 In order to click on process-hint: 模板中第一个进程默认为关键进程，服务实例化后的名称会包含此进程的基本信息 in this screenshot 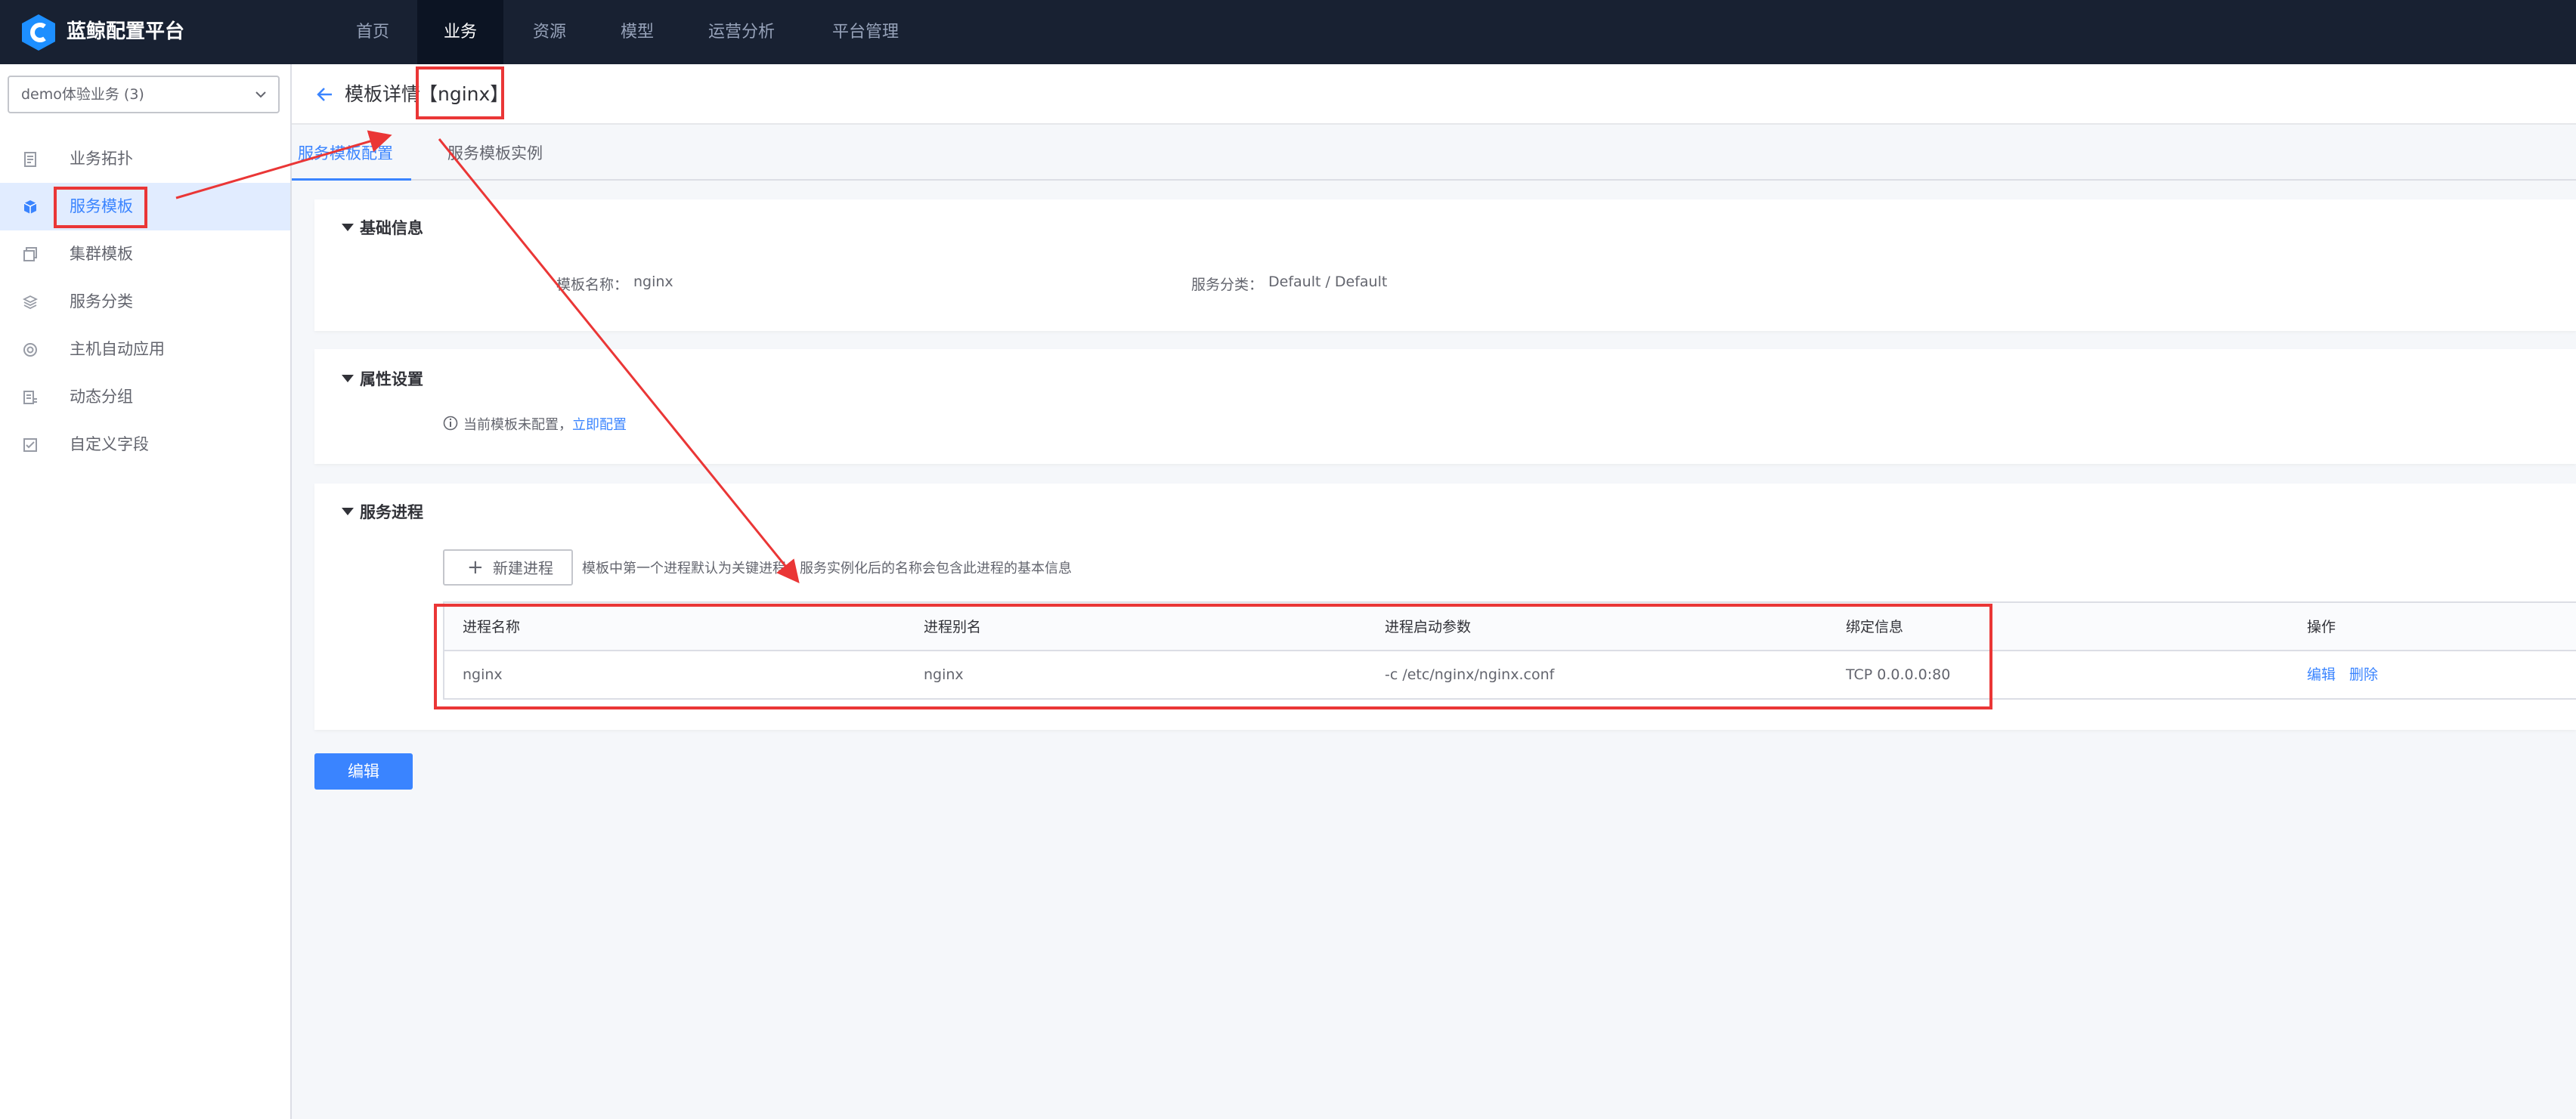, I will do `click(827, 569)`.